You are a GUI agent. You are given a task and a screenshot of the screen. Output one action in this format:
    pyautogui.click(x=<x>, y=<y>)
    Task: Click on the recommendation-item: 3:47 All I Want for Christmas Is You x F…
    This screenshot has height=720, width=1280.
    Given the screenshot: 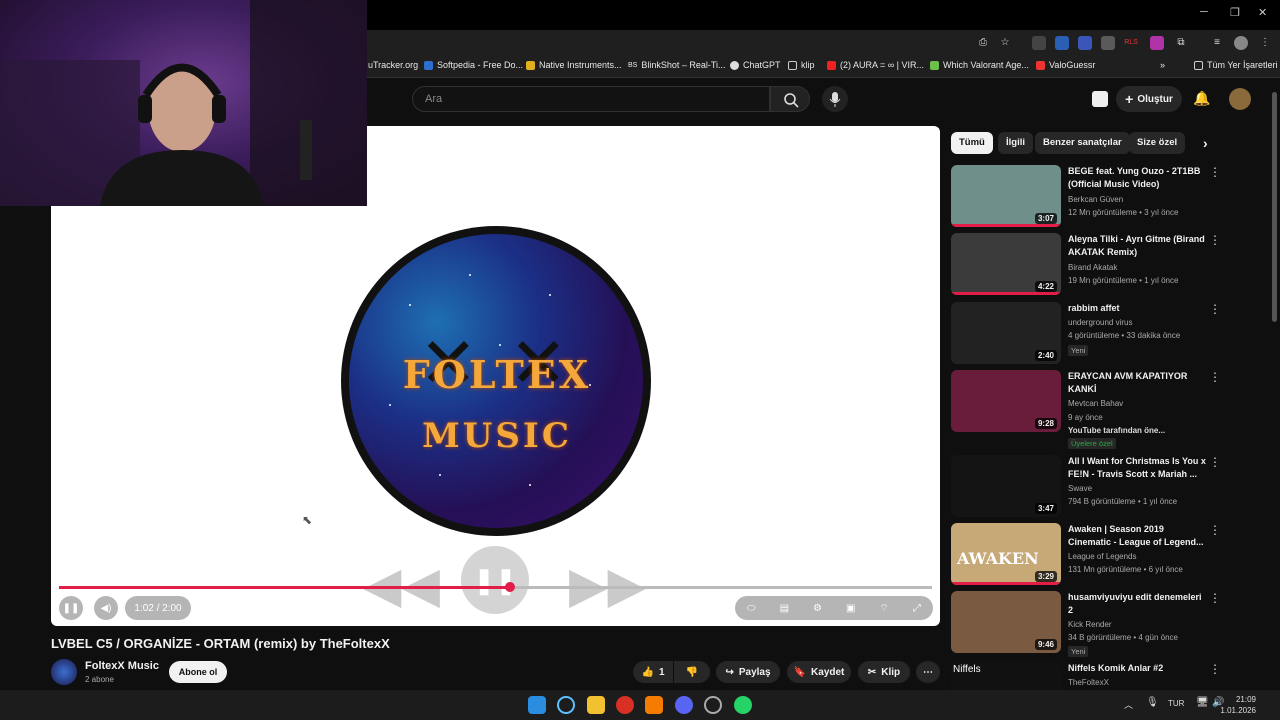 What is the action you would take?
    pyautogui.click(x=1091, y=488)
    